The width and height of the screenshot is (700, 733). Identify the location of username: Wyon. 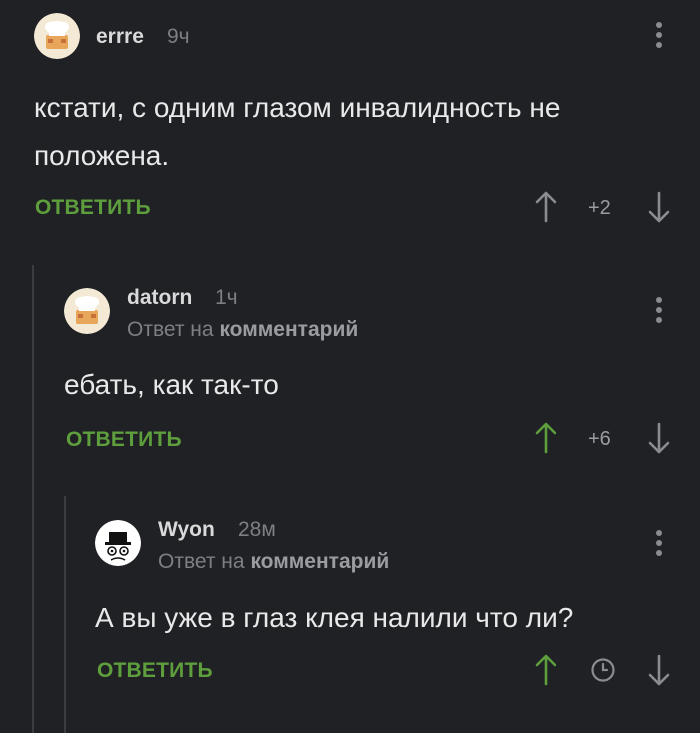
(186, 530).